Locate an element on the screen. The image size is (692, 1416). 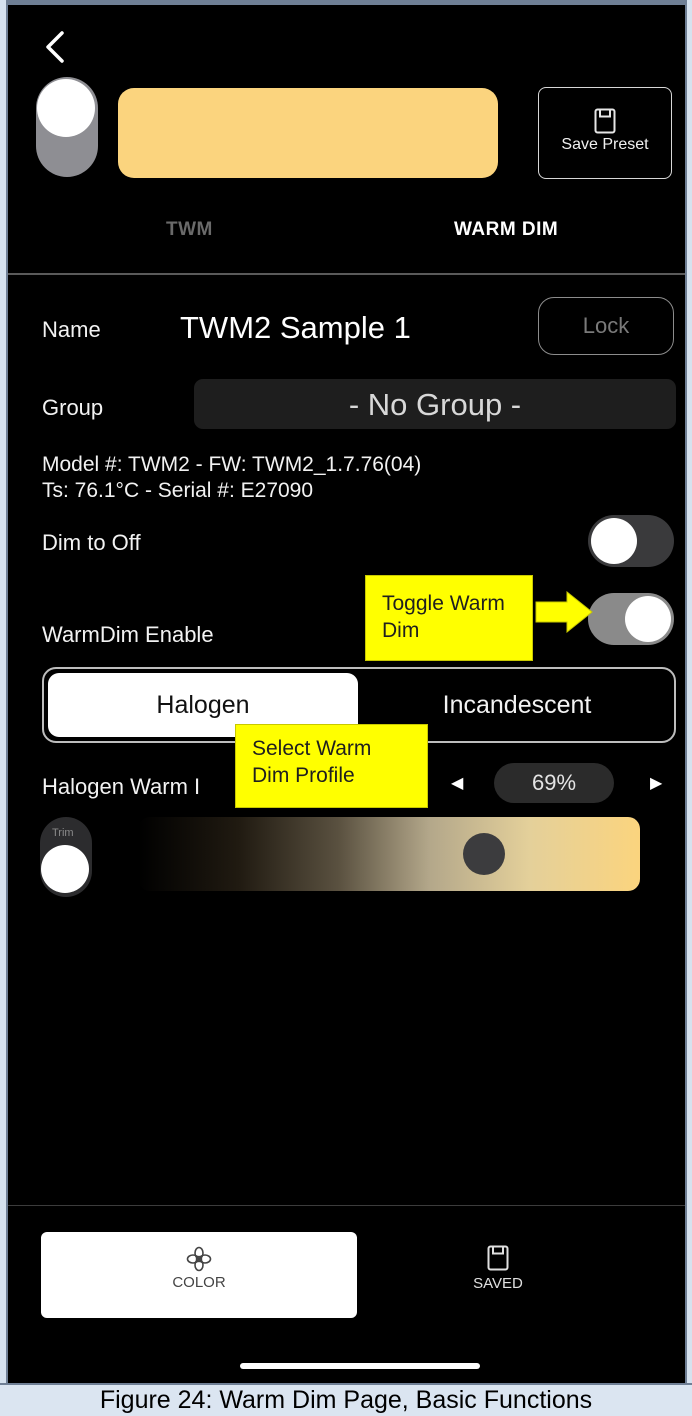
warm-dim-percent: 69% is located at coordinates (554, 783).